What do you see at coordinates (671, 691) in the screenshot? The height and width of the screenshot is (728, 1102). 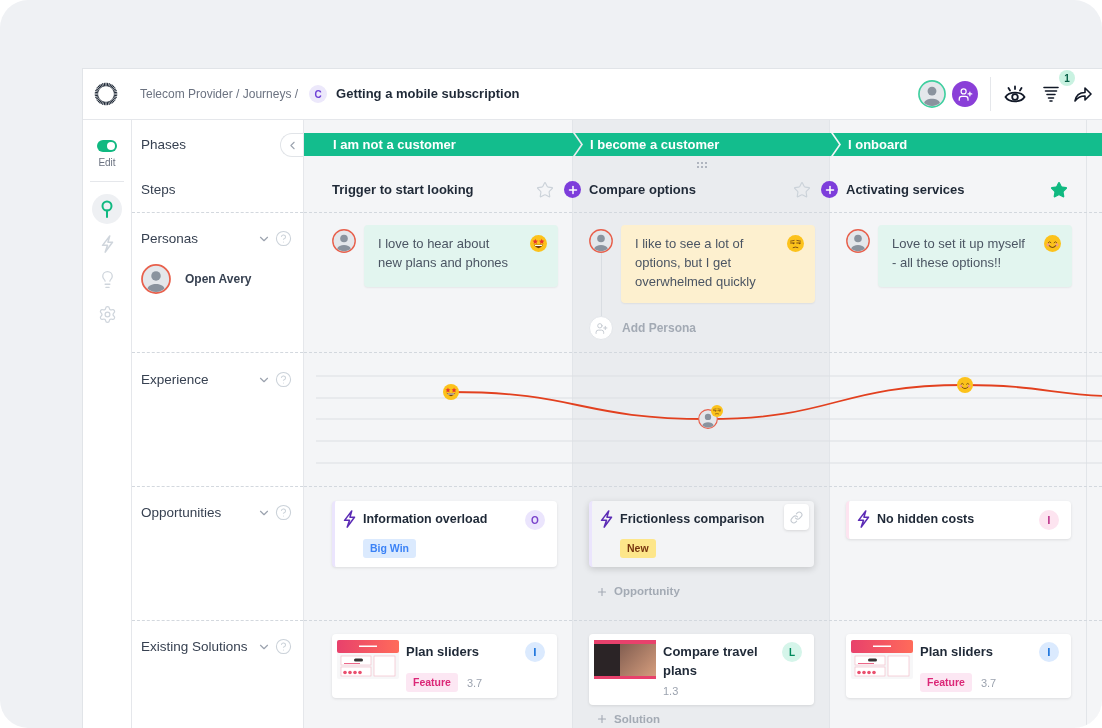 I see `rating-text: 1.3` at bounding box center [671, 691].